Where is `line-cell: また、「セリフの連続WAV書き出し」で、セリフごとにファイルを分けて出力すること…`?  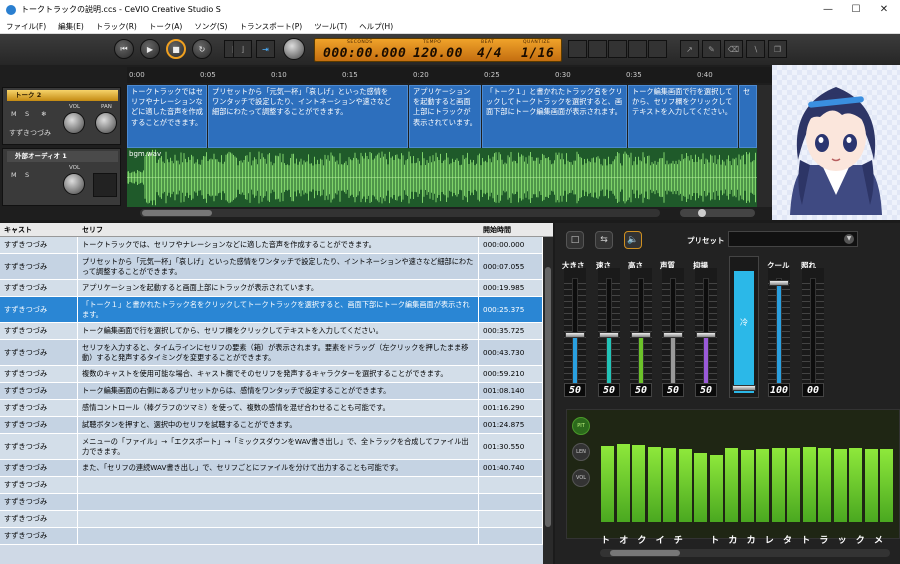
line-cell: また、「セリフの連続WAV書き出し」で、セリフごとにファイルを分けて出力すること… is located at coordinates (278, 468).